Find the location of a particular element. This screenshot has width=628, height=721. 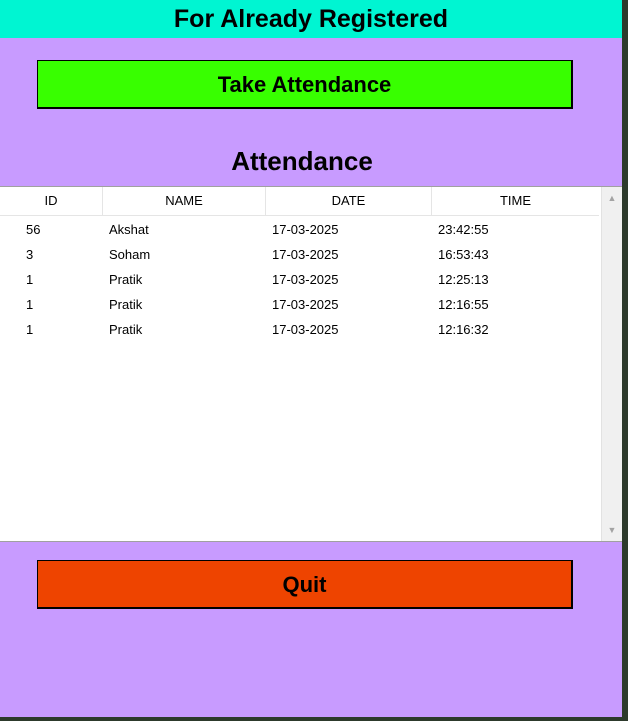

cell-name: Soham is located at coordinates (130, 254).